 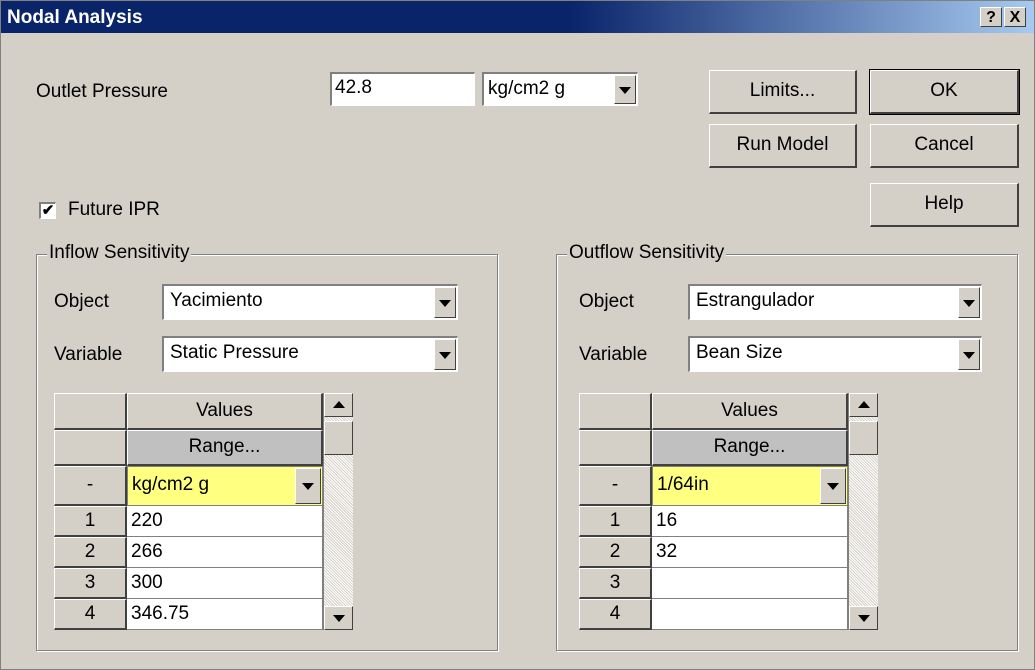 What do you see at coordinates (338, 511) in the screenshot?
I see `inflow-grid-scrollbar` at bounding box center [338, 511].